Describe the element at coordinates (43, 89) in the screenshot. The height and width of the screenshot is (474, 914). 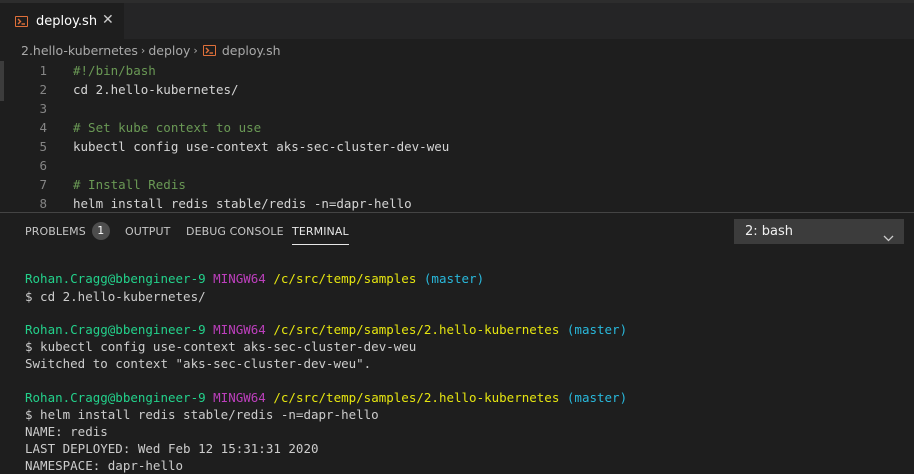
I see `line-number: 2` at that location.